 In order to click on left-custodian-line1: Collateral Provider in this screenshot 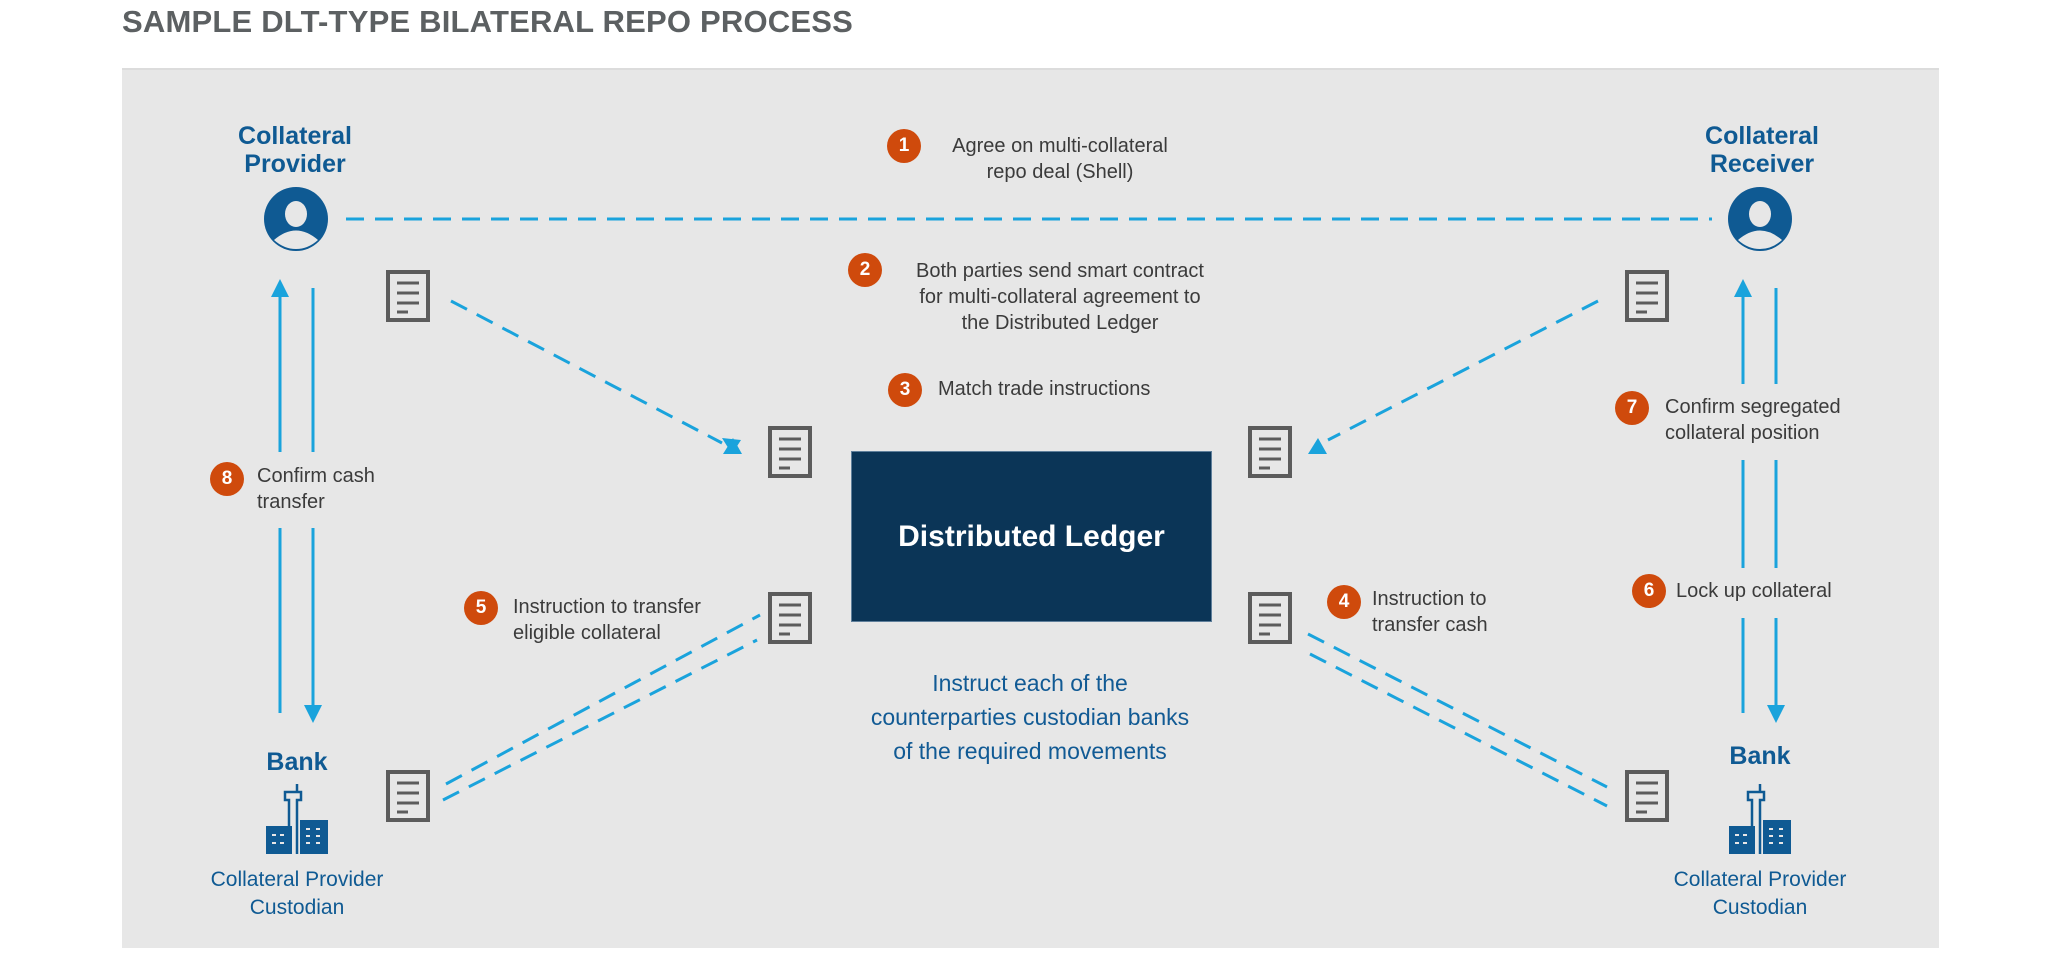, I will do `click(297, 879)`.